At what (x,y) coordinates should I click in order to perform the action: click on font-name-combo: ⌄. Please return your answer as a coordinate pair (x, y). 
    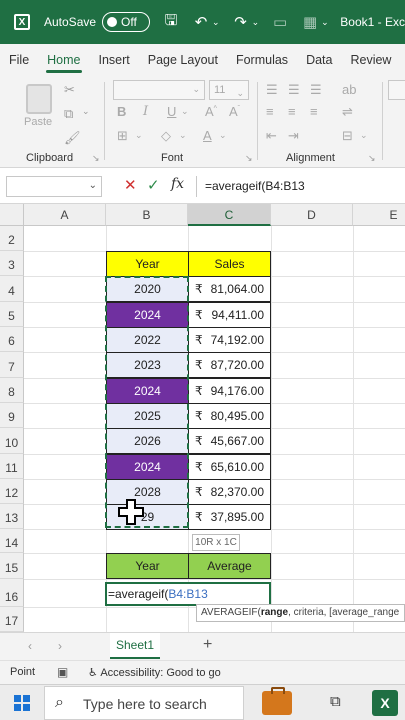
    Looking at the image, I should click on (159, 90).